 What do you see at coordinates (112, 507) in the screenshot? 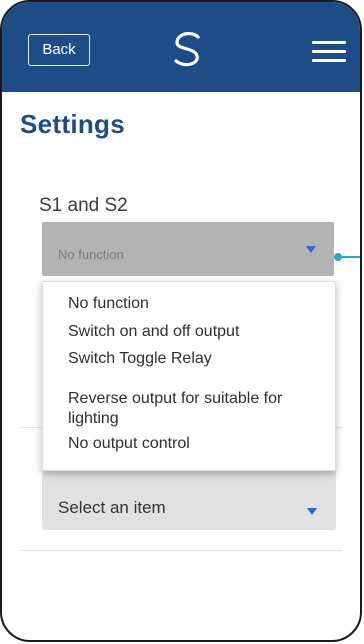
I see `item-select-value: Select an item` at bounding box center [112, 507].